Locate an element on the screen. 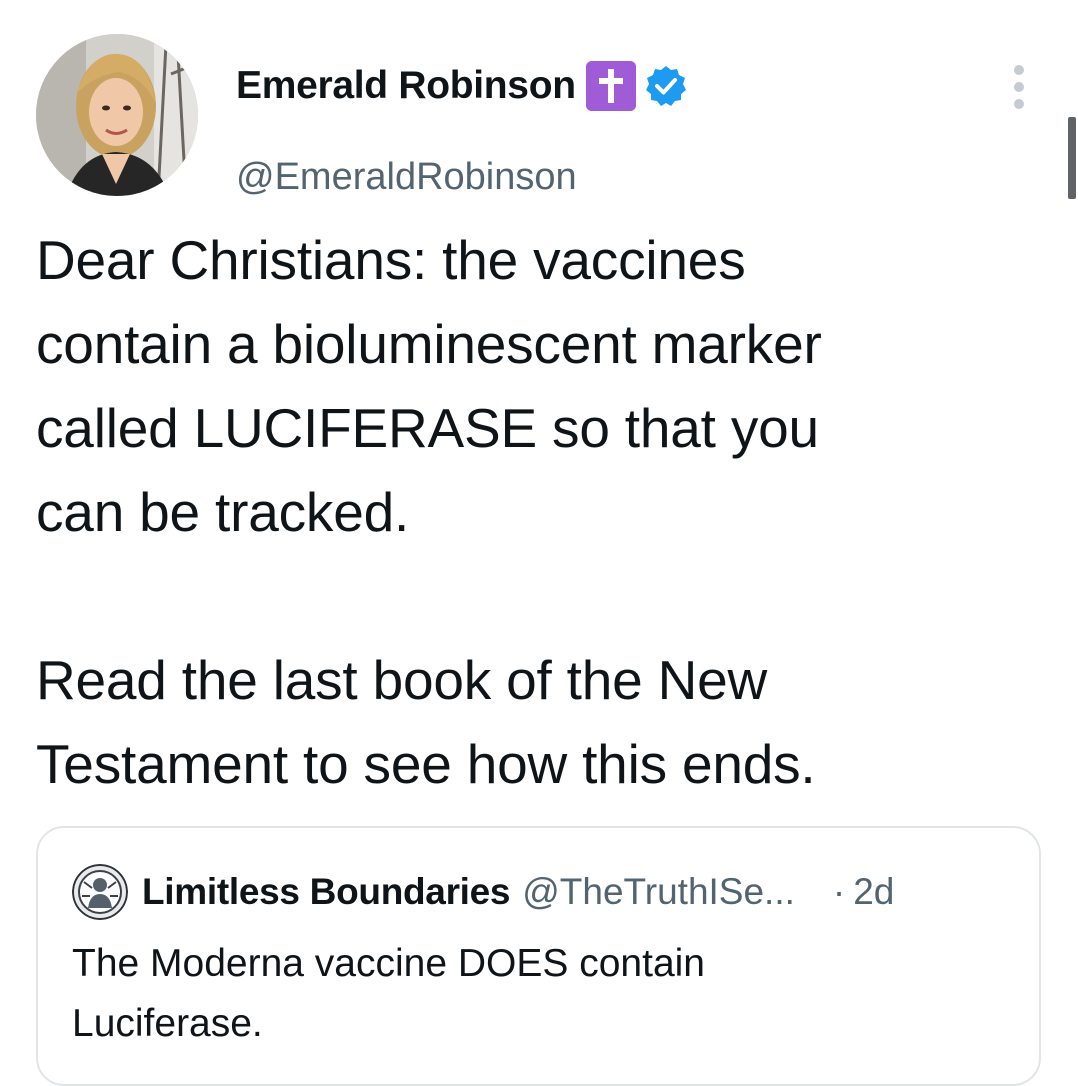  more-options-icon is located at coordinates (1019, 87).